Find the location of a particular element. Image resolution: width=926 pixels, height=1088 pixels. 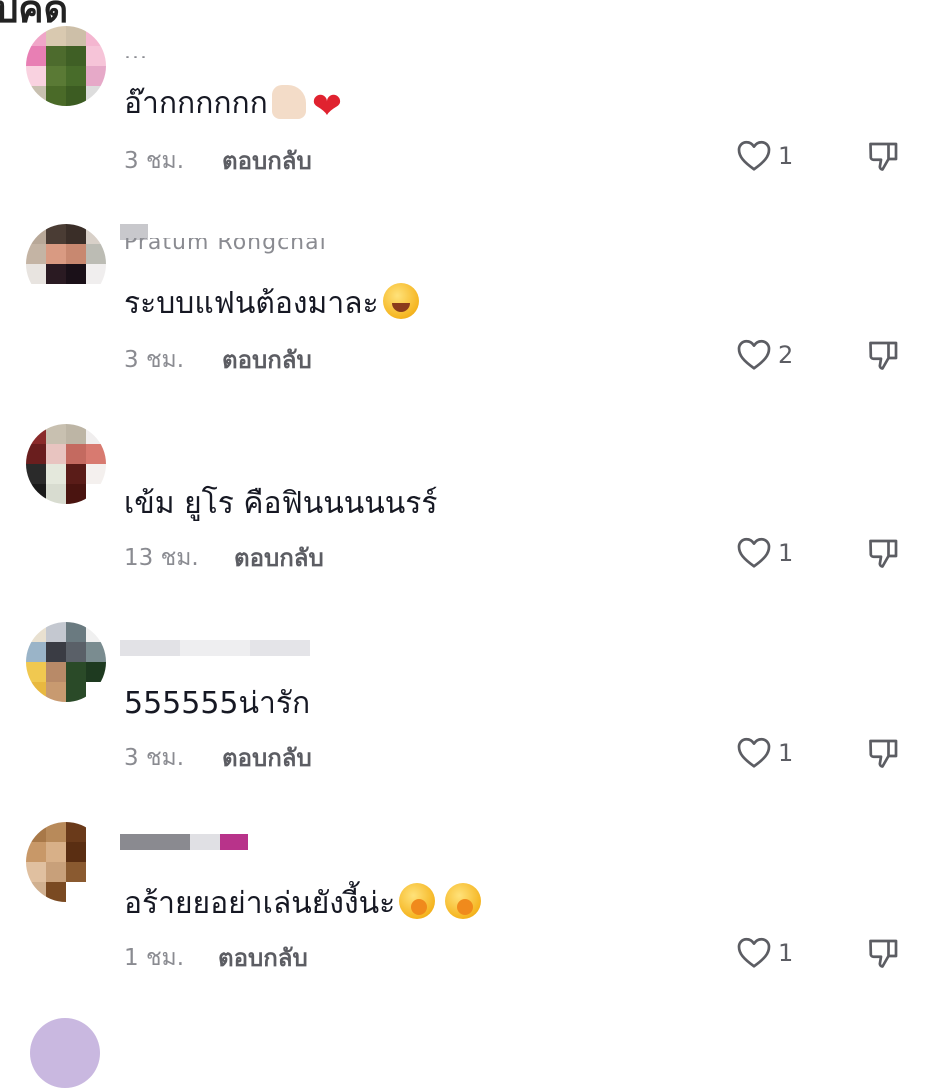

comment-text: ระบบแฟนต้องมาละ is located at coordinates (271, 303).